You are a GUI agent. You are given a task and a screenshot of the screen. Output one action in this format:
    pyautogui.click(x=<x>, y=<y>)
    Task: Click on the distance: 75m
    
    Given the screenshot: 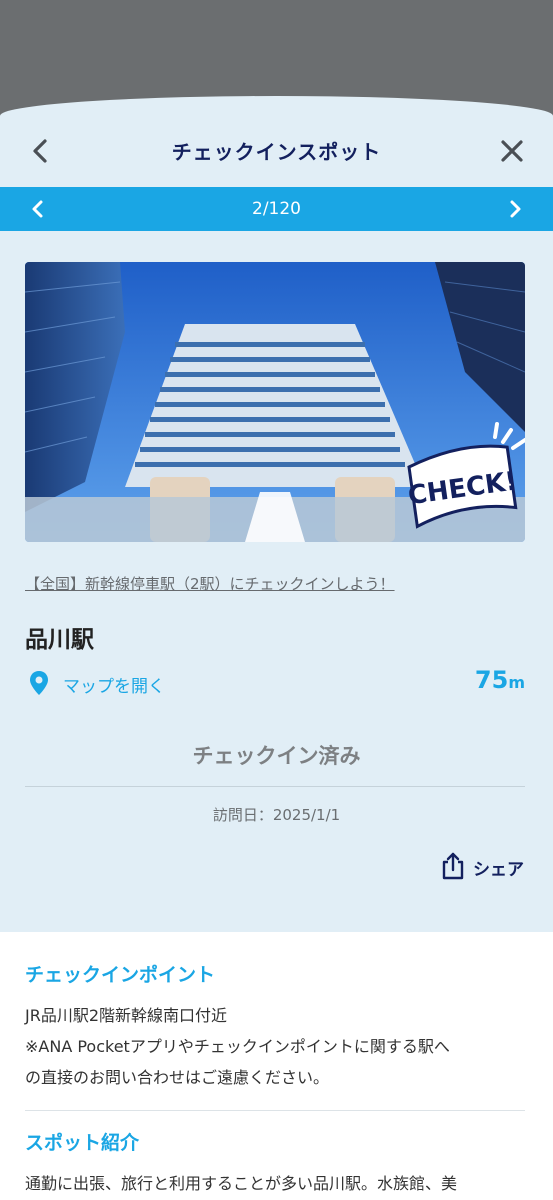 What is the action you would take?
    pyautogui.click(x=500, y=680)
    